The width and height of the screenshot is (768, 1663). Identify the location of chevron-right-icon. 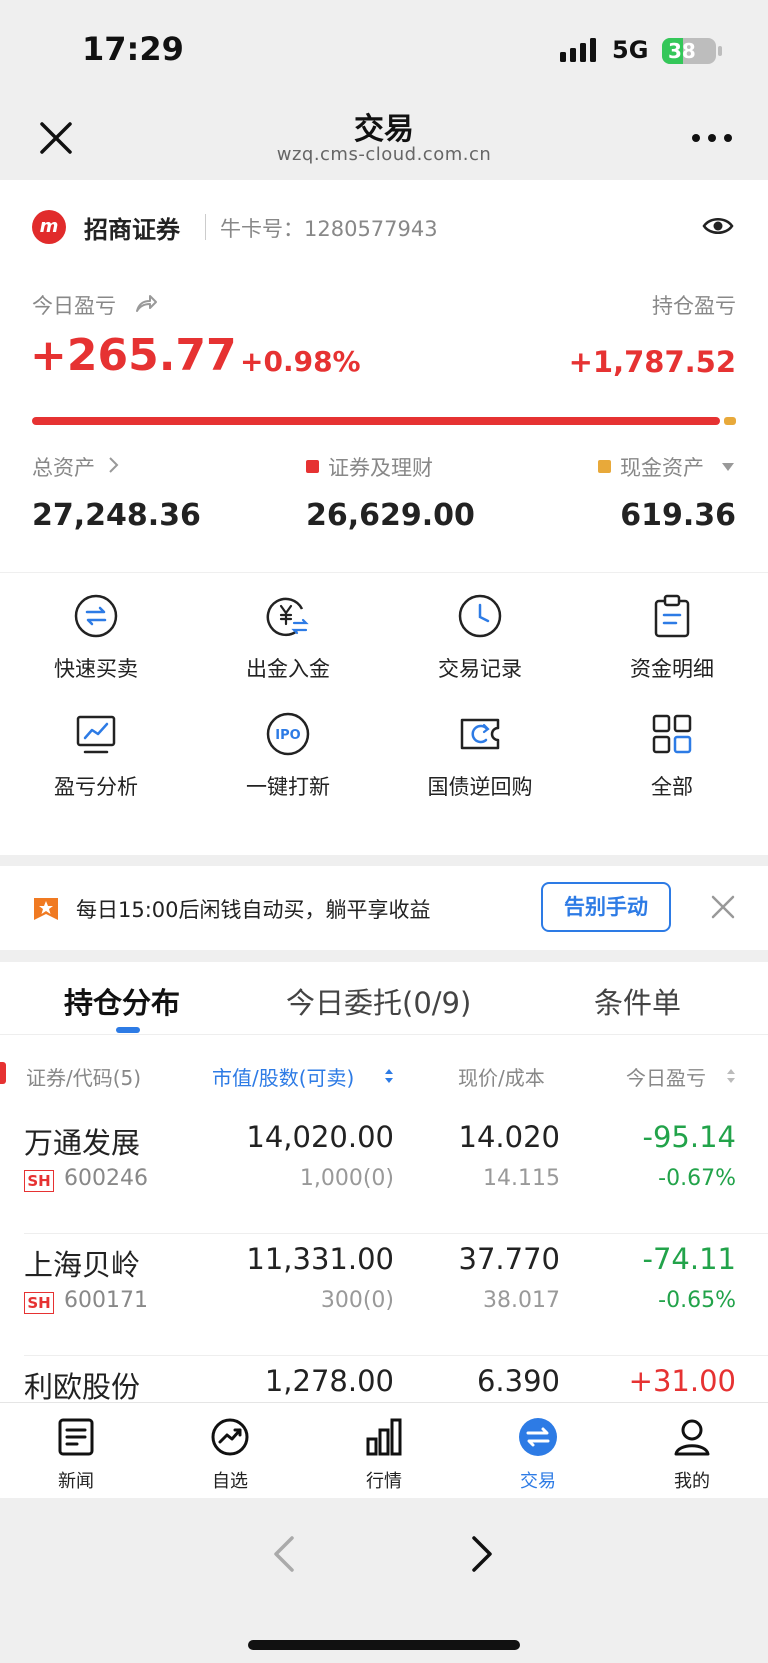
(113, 465).